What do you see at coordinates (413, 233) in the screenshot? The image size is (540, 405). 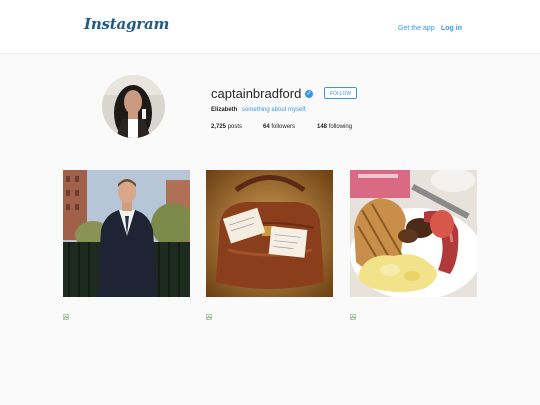 I see `post-thumbnail-breakfast` at bounding box center [413, 233].